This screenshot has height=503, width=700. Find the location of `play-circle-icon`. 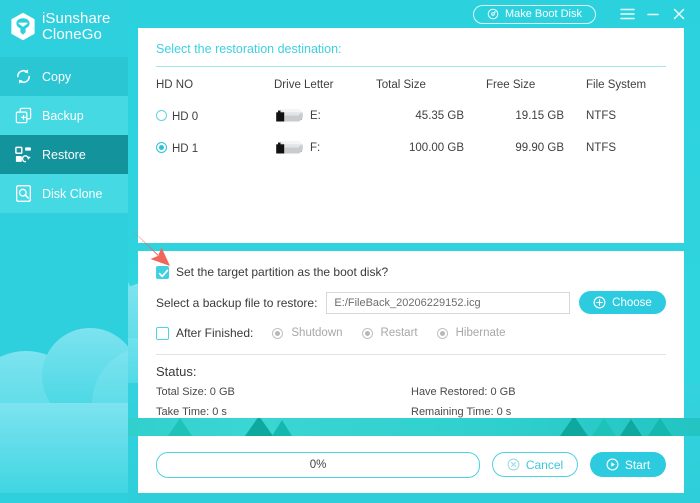

play-circle-icon is located at coordinates (612, 464).